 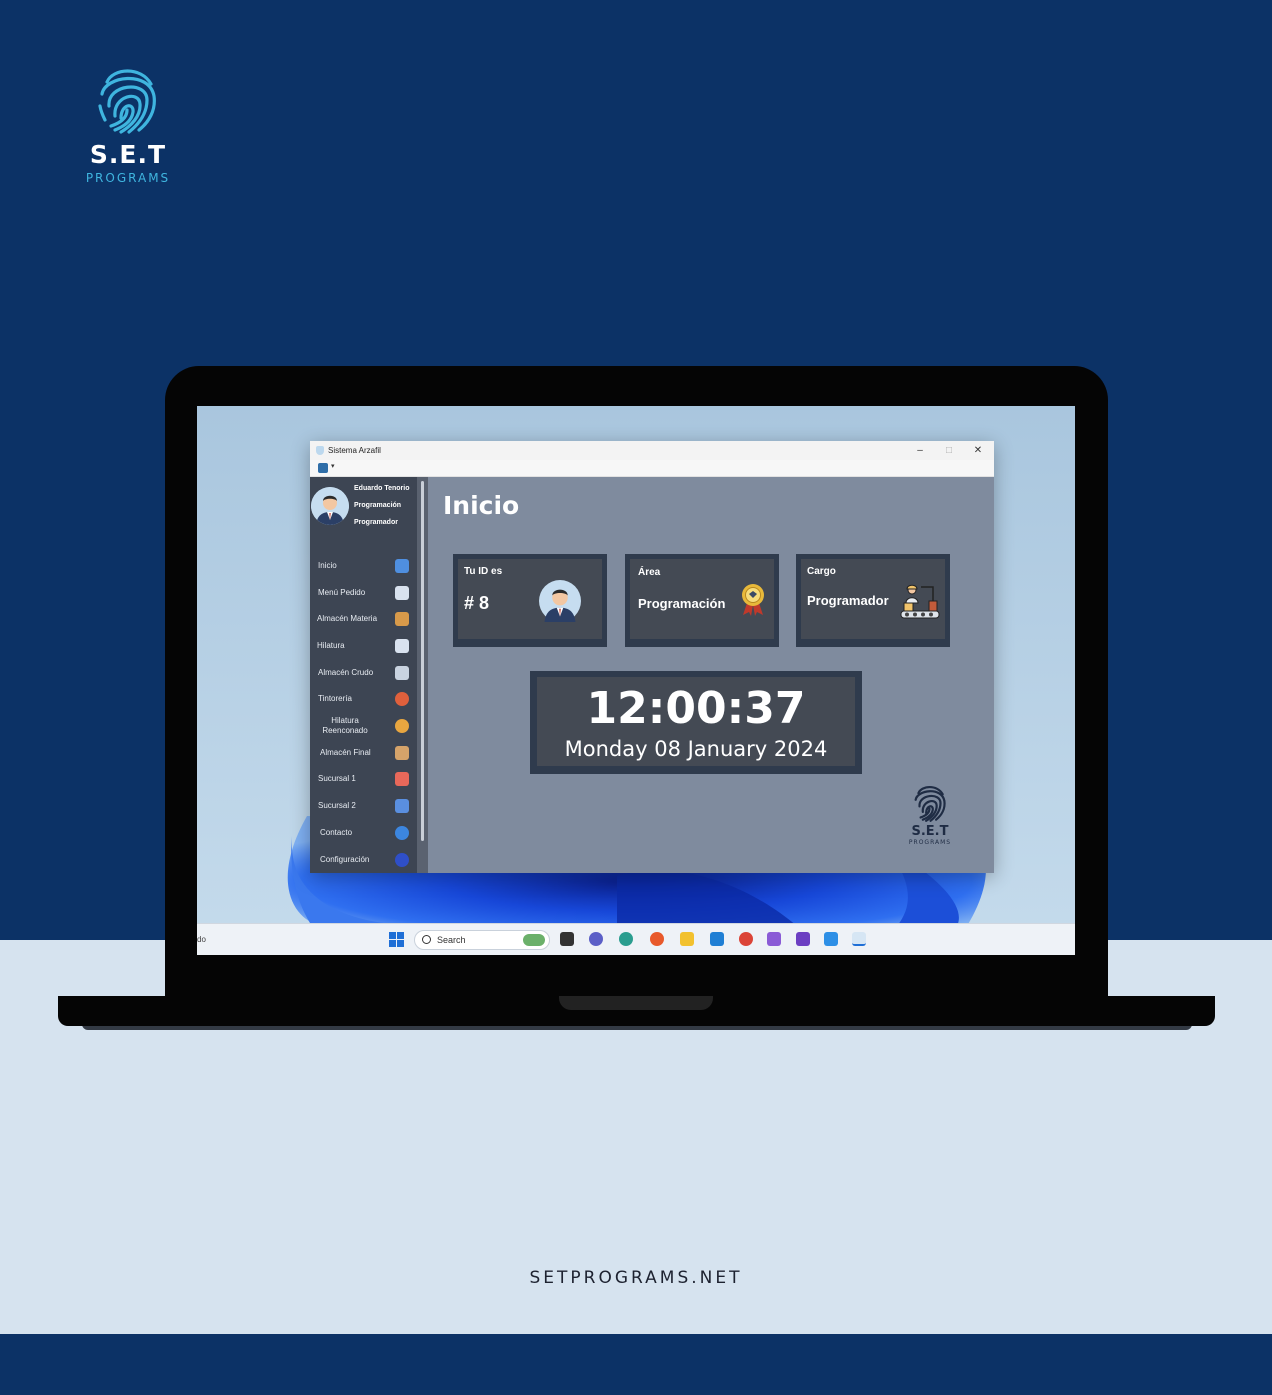 What do you see at coordinates (346, 672) in the screenshot?
I see `sidebar-item-label: Almacén Crudo` at bounding box center [346, 672].